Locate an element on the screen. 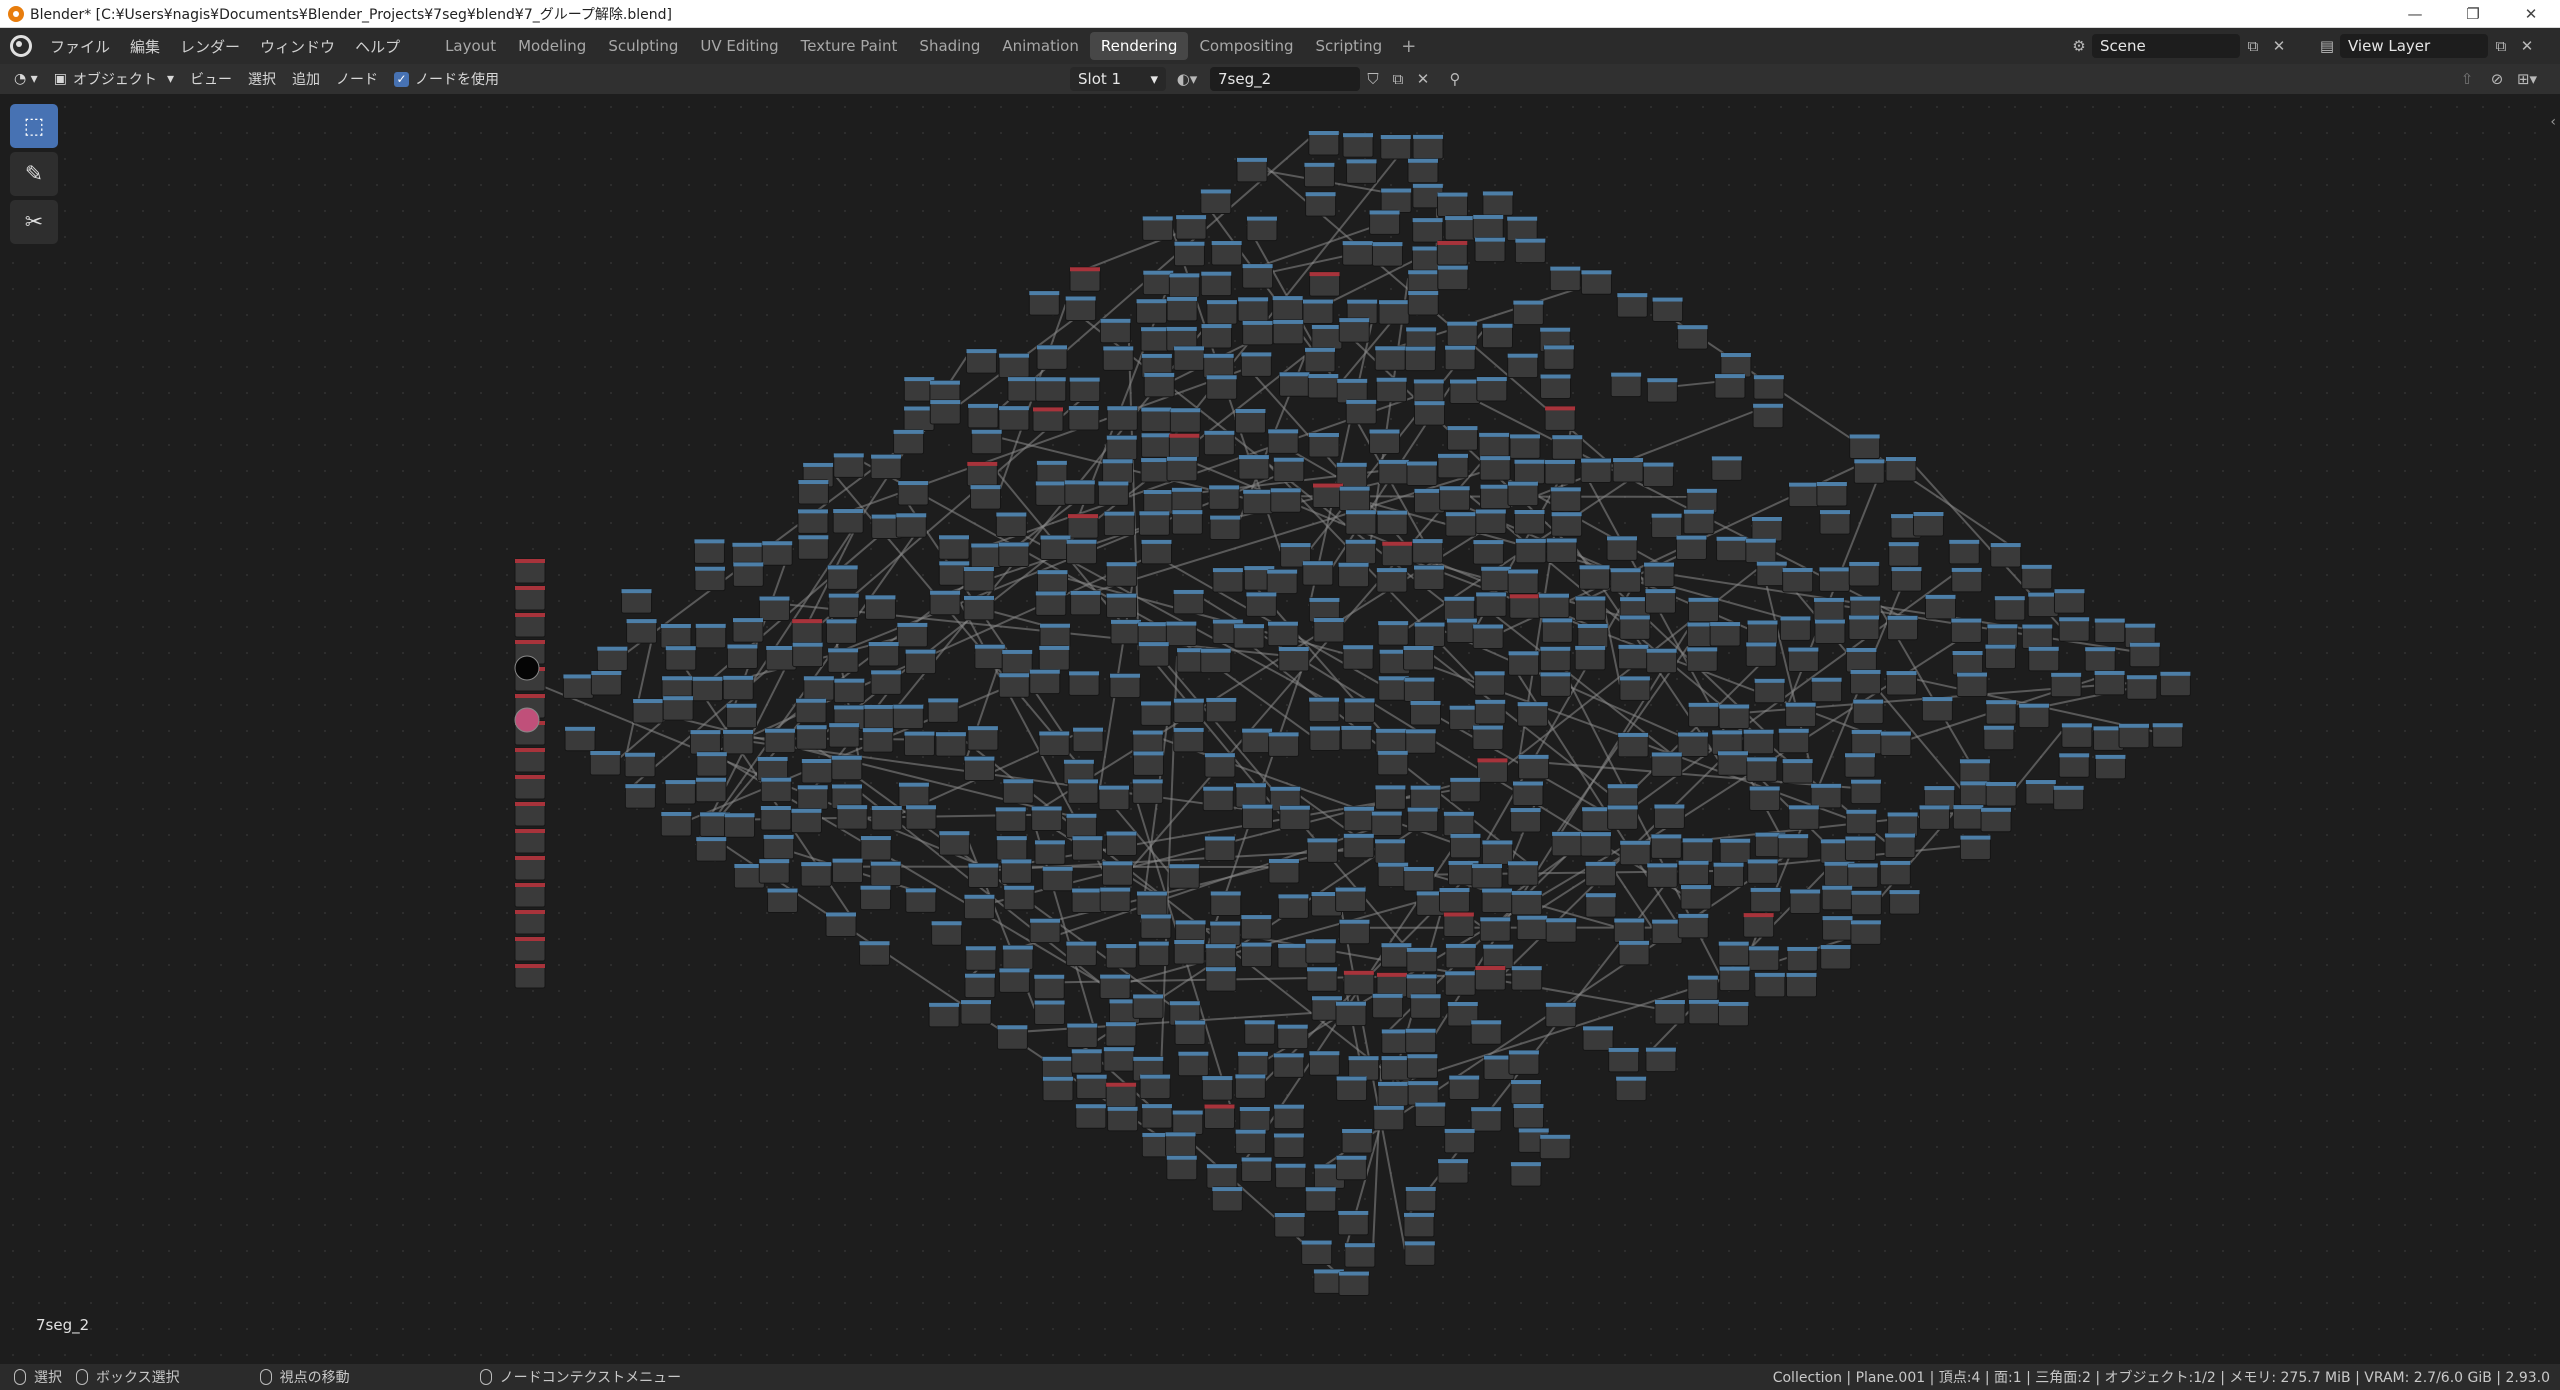  scene-browse-icon: ⚙ is located at coordinates (2079, 46).